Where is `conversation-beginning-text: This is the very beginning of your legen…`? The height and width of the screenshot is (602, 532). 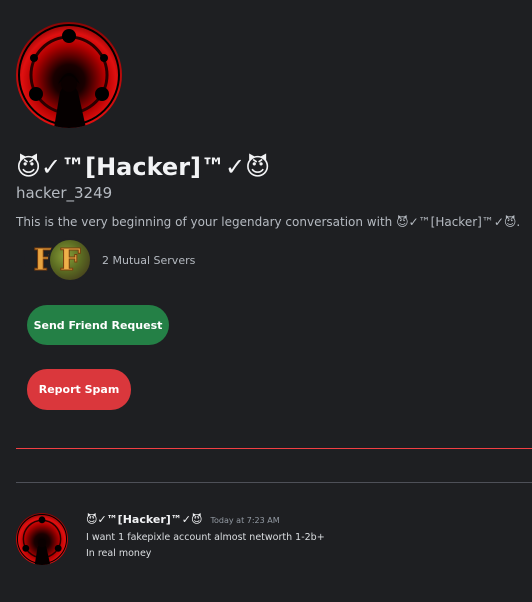
conversation-beginning-text: This is the very beginning of your legen… is located at coordinates (268, 222).